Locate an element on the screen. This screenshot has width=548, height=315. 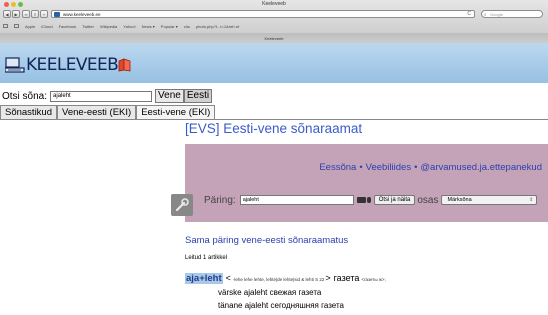
search-icon: ⌕ is located at coordinates (485, 14).